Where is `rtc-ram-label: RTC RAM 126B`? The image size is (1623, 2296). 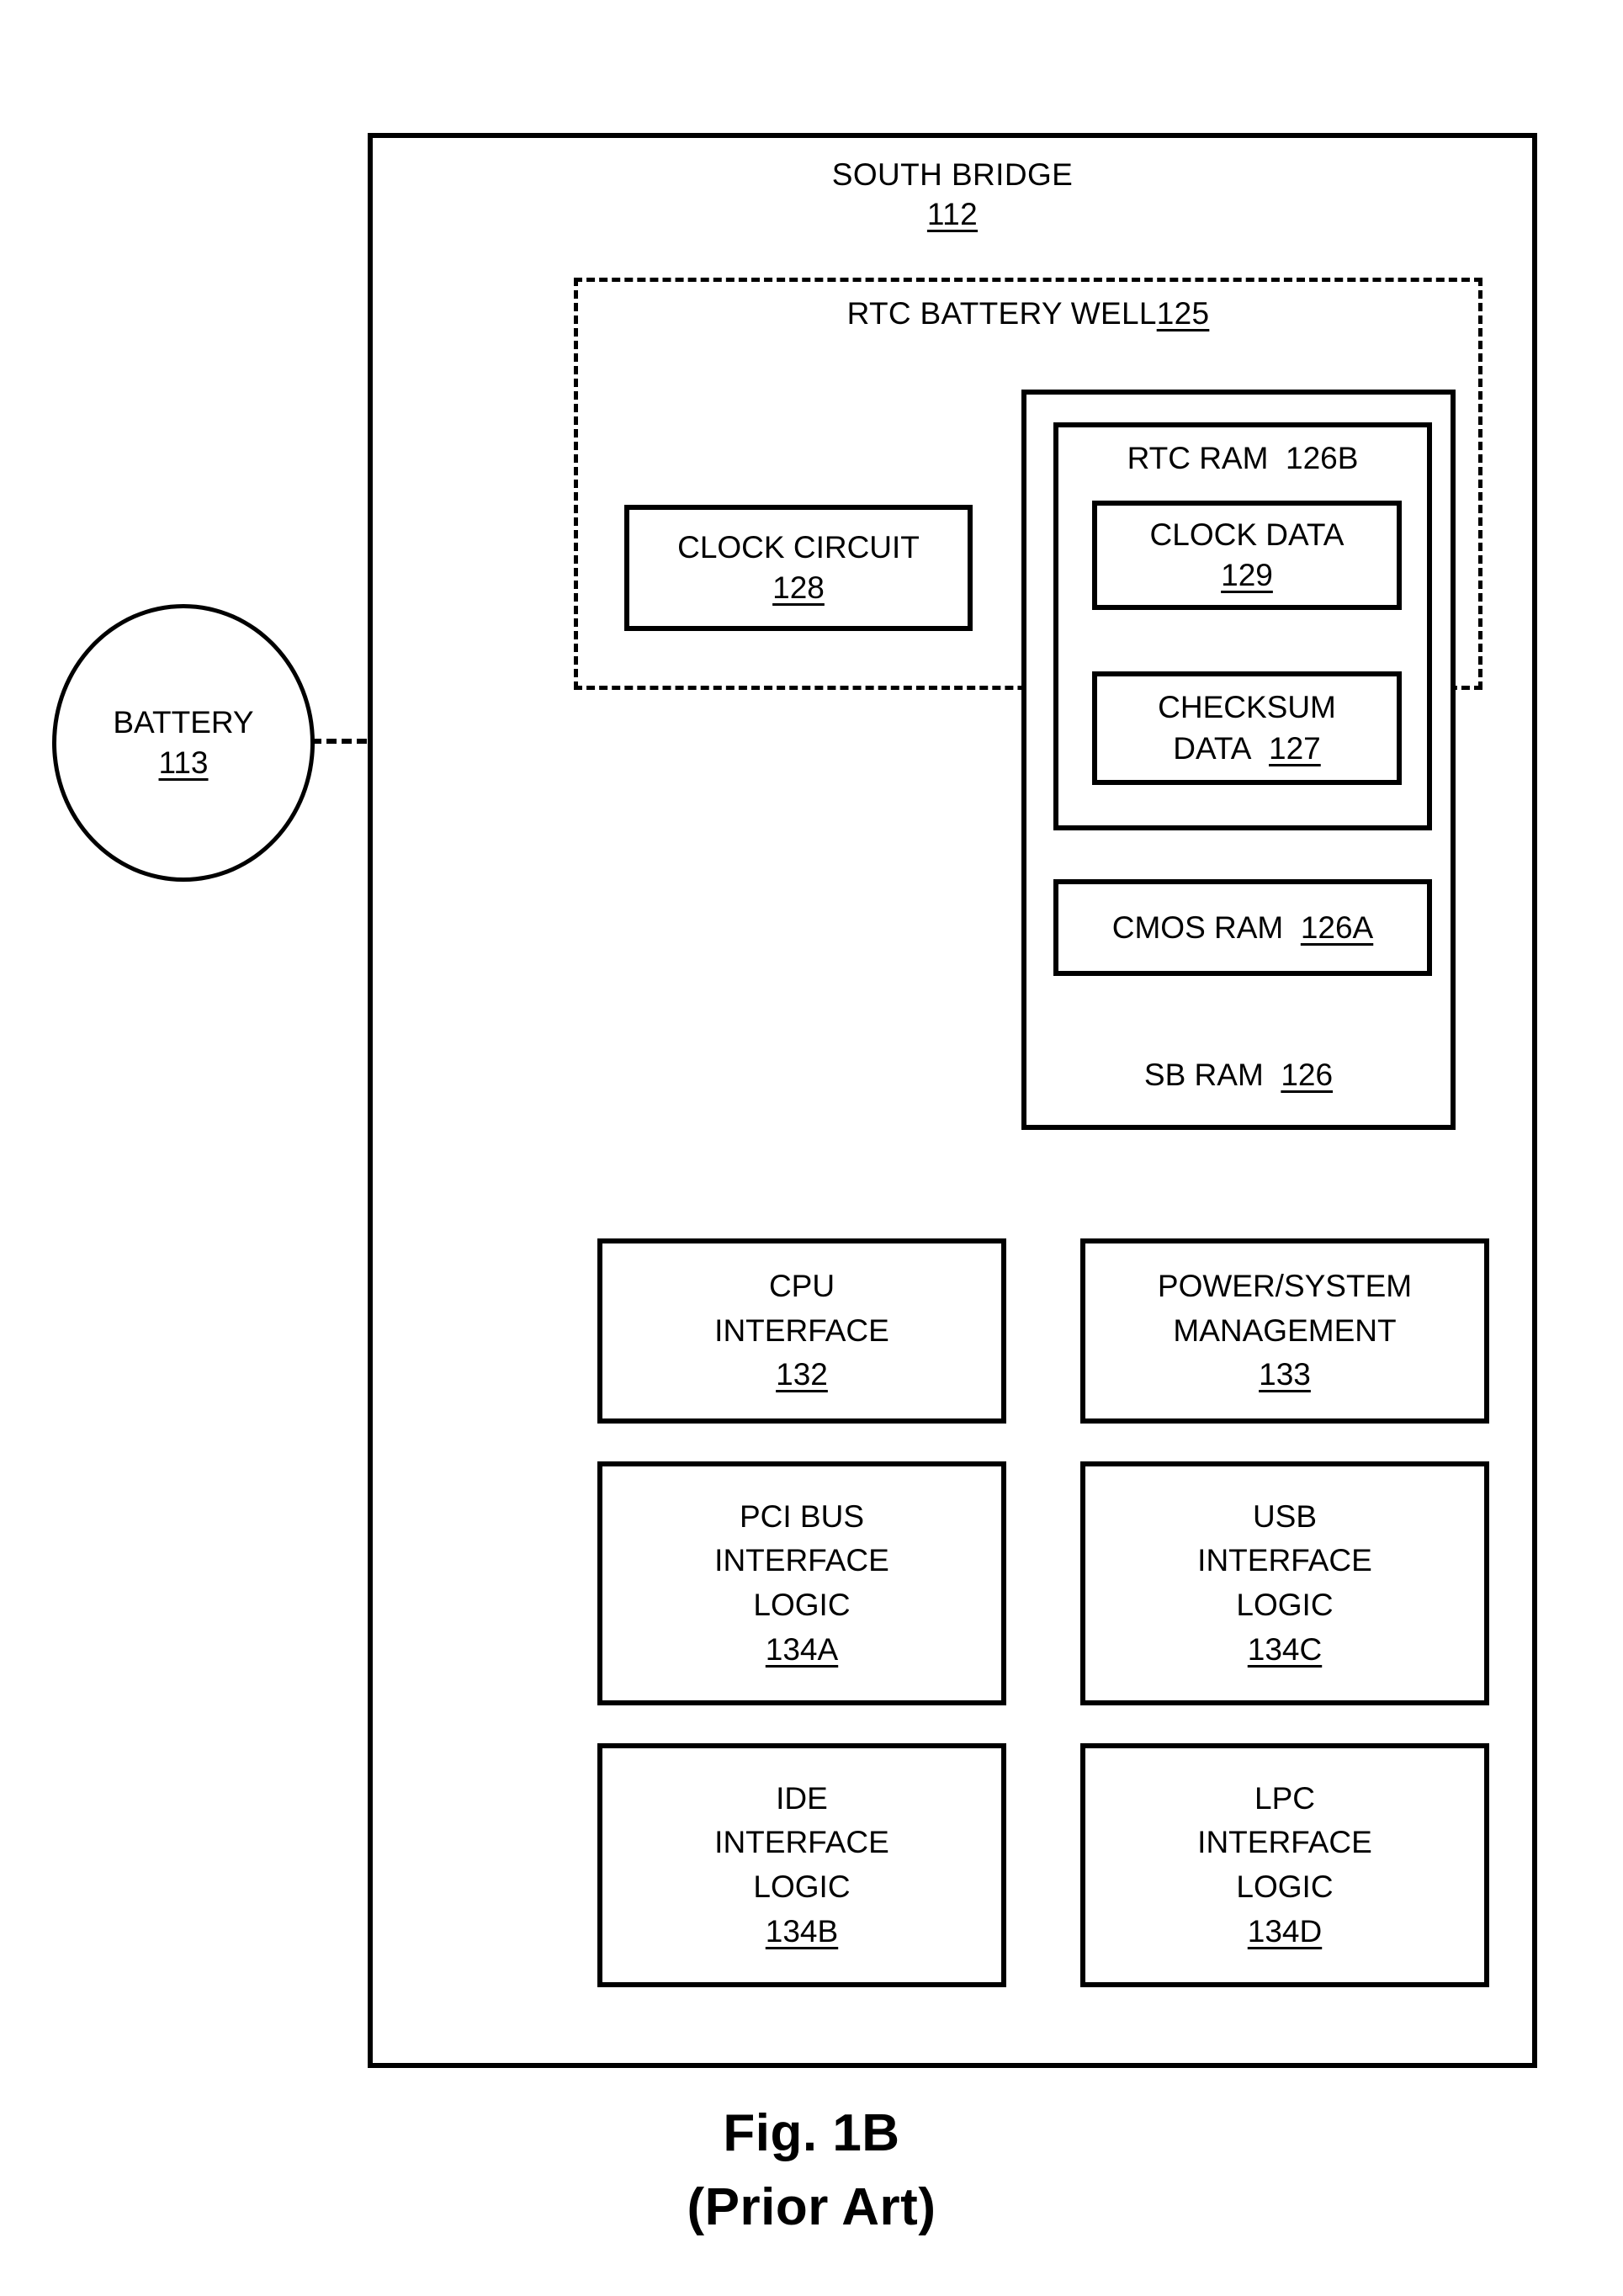 rtc-ram-label: RTC RAM 126B is located at coordinates (1242, 459).